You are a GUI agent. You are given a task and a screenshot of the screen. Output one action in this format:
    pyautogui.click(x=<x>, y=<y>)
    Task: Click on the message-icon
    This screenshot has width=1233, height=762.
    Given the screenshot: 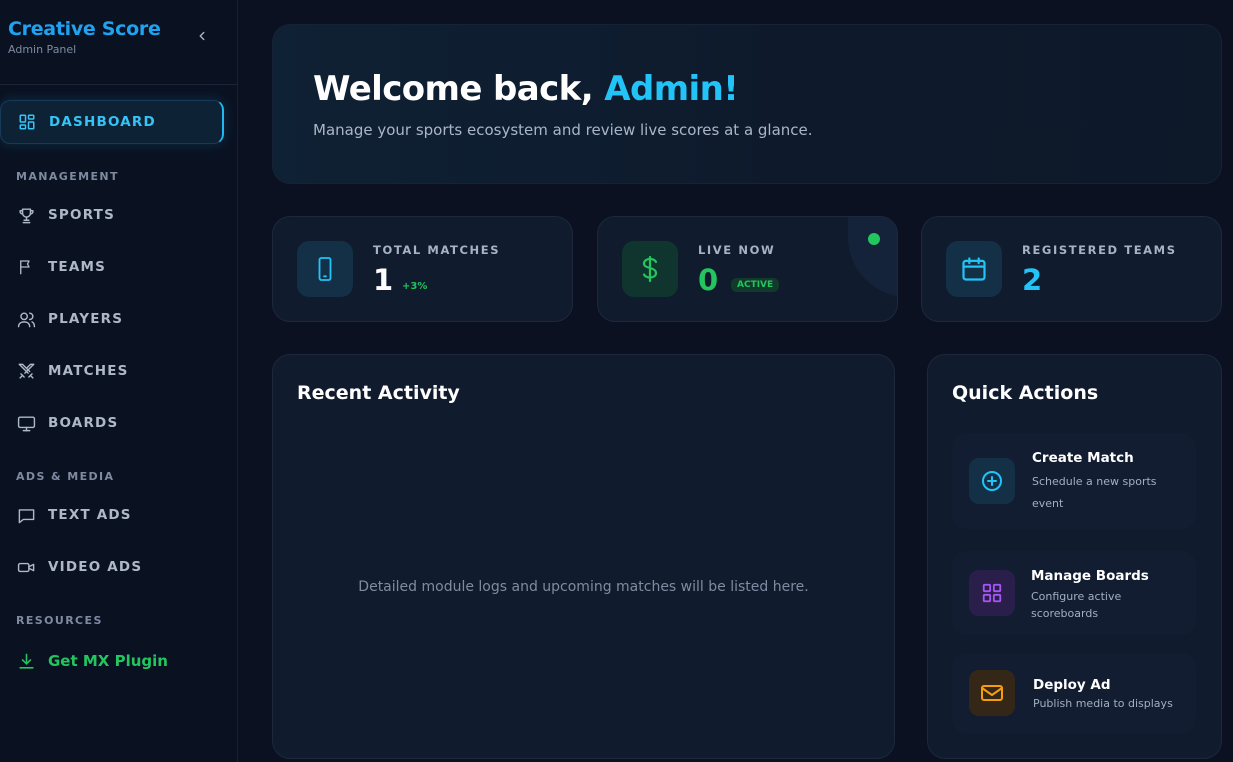 What is the action you would take?
    pyautogui.click(x=26, y=515)
    